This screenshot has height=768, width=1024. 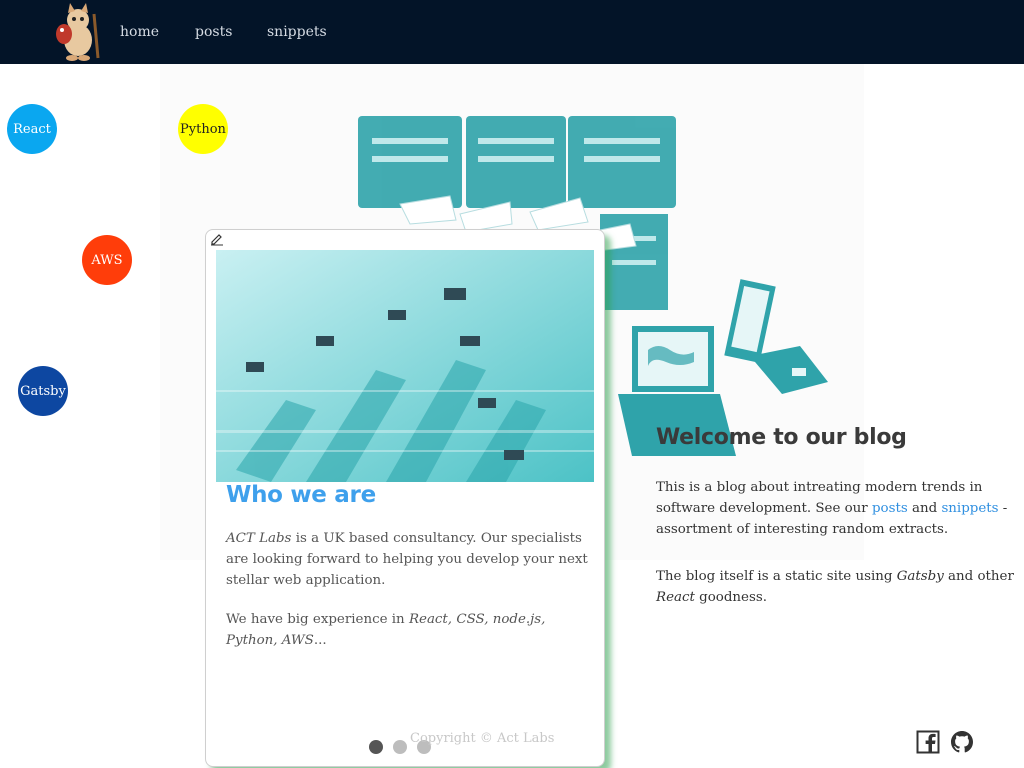 I want to click on card-paragraph-2-lead: We have big experience in, so click(x=317, y=619).